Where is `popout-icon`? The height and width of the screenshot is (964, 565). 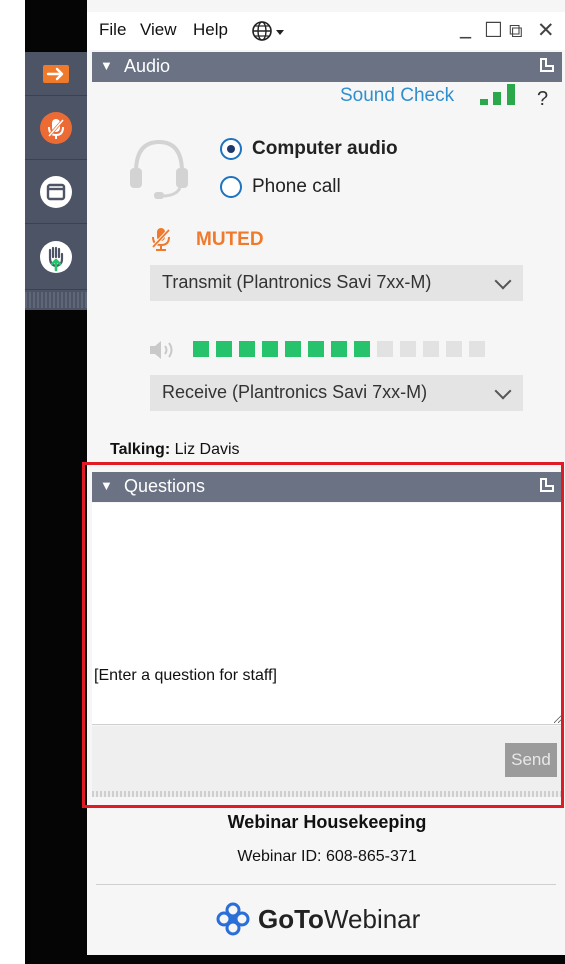
popout-icon is located at coordinates (547, 65).